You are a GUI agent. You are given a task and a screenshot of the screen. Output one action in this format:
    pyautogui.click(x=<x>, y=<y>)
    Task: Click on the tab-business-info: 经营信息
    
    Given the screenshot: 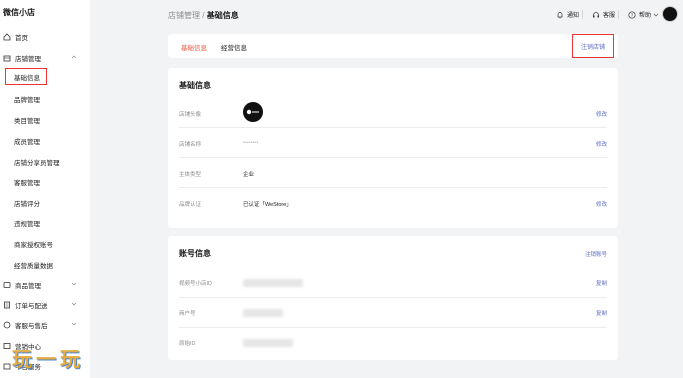 What is the action you would take?
    pyautogui.click(x=234, y=47)
    